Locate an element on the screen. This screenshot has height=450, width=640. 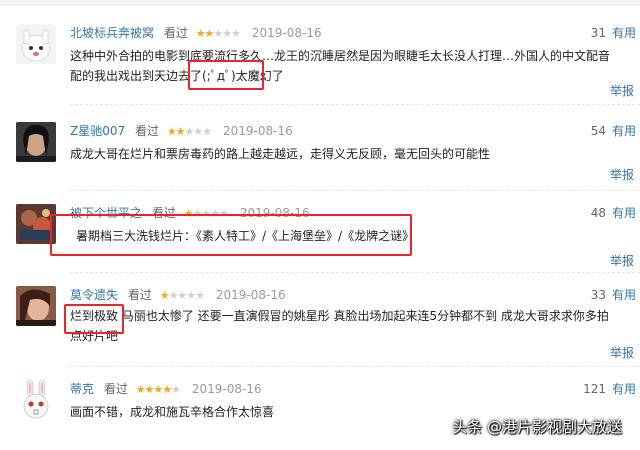
review-header: Z星驰007 看过 ★★★★★ 2019-08-16 is located at coordinates (181, 131).